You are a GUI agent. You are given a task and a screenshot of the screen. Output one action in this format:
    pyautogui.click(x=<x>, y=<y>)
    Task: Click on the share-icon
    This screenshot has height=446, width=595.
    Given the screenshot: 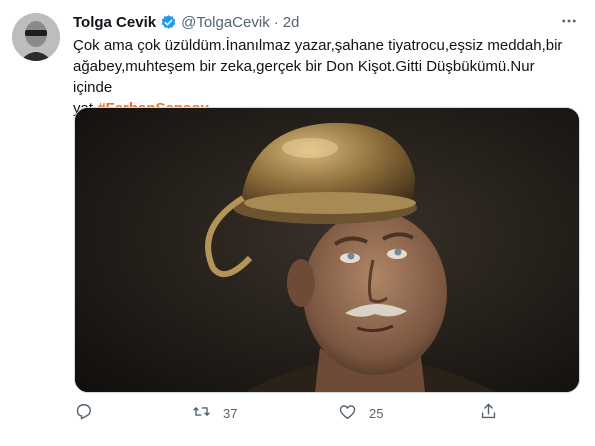 What is the action you would take?
    pyautogui.click(x=488, y=413)
    